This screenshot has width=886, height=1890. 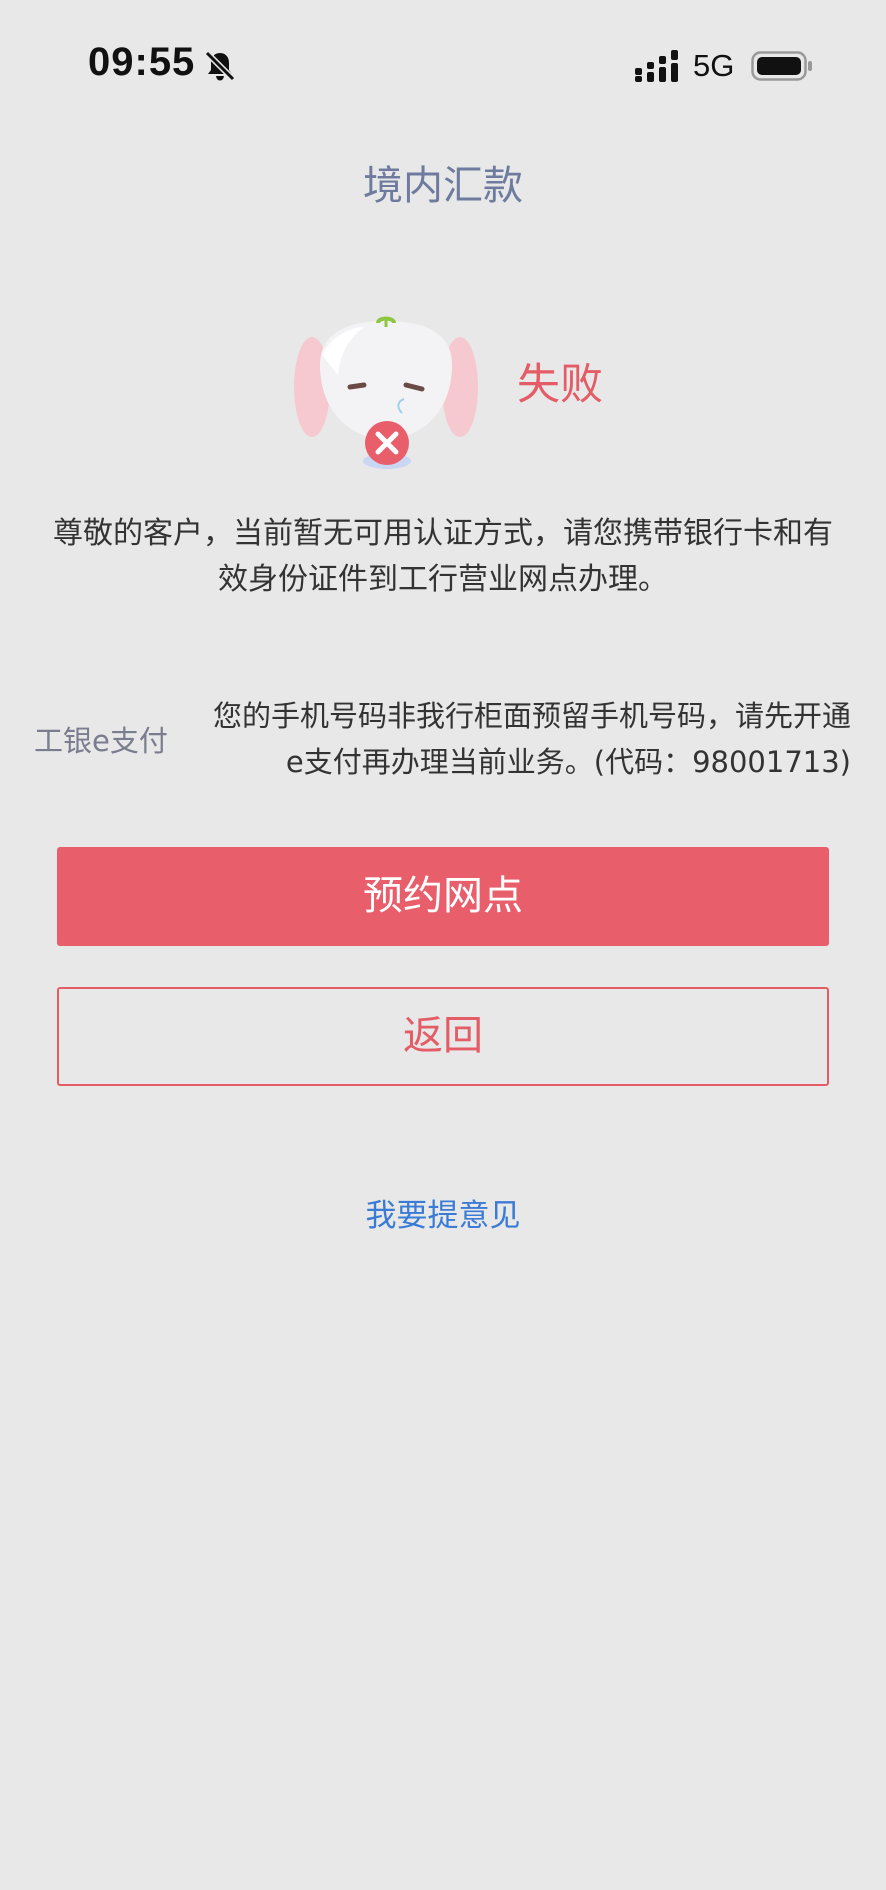 What do you see at coordinates (443, 896) in the screenshot?
I see `book-branch-button: 预约网点` at bounding box center [443, 896].